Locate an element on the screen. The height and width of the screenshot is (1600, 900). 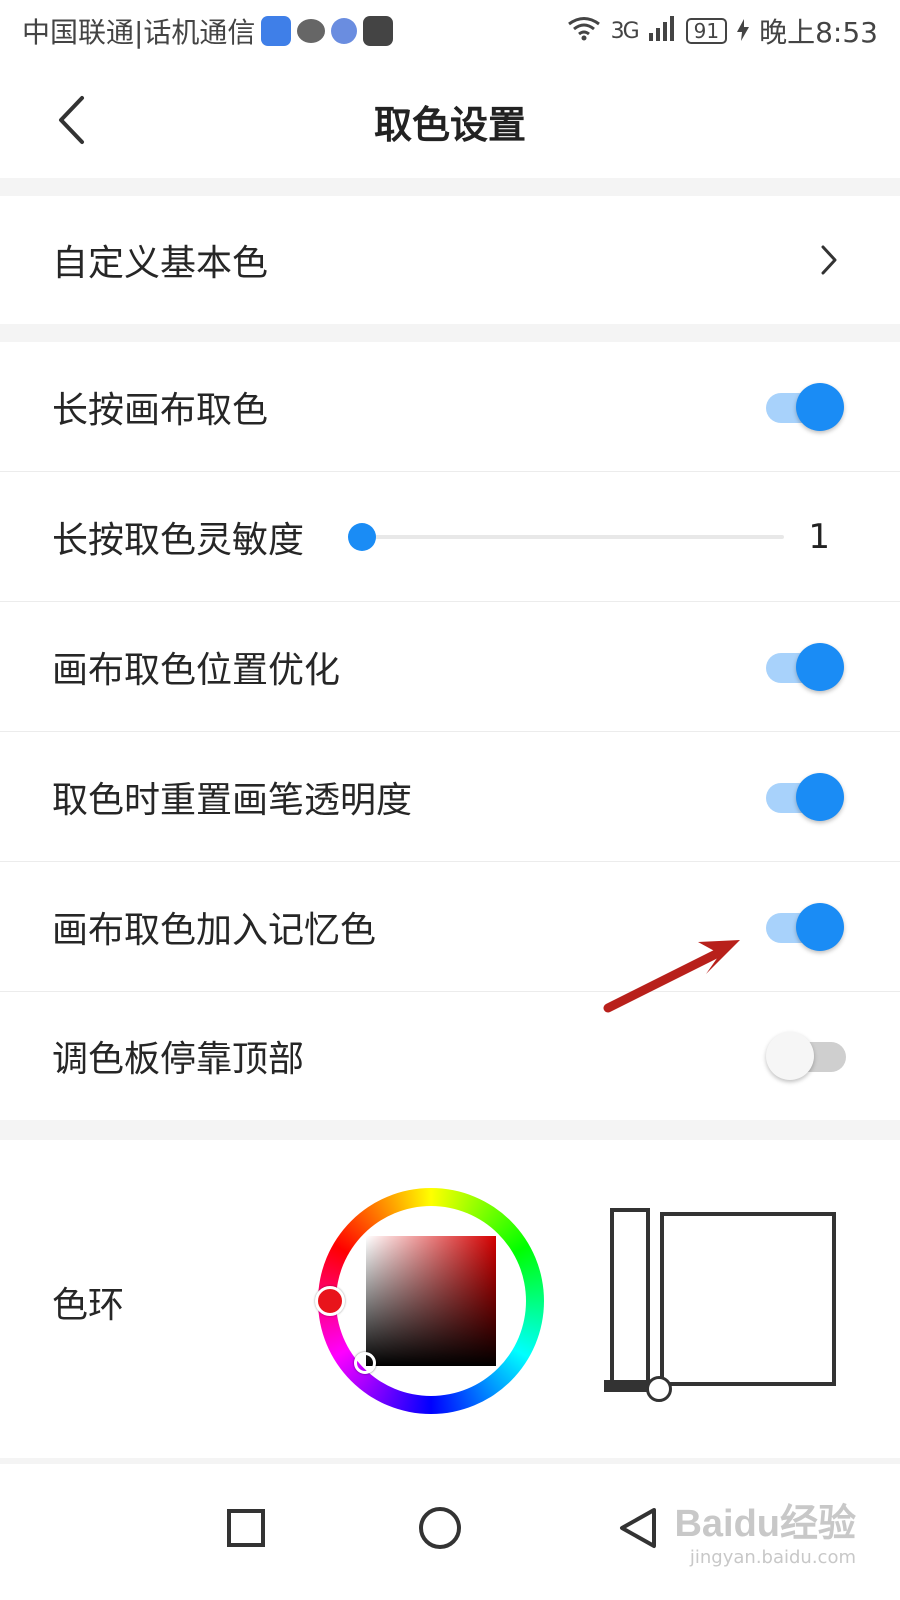
battery-indicator: 91 is located at coordinates (706, 31).